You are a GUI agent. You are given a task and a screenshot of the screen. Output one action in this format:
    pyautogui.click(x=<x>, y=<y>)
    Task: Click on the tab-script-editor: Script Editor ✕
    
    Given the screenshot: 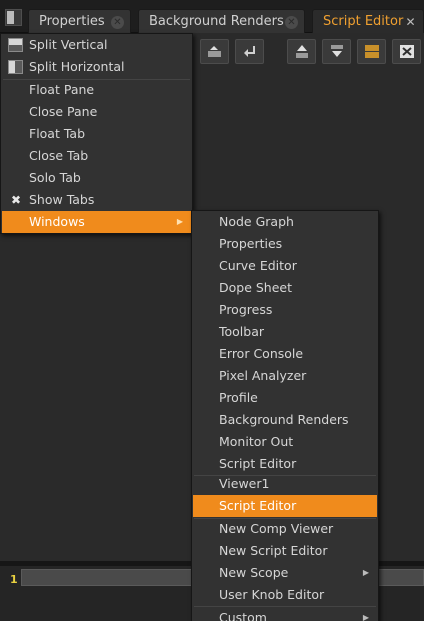 What is the action you would take?
    pyautogui.click(x=368, y=21)
    